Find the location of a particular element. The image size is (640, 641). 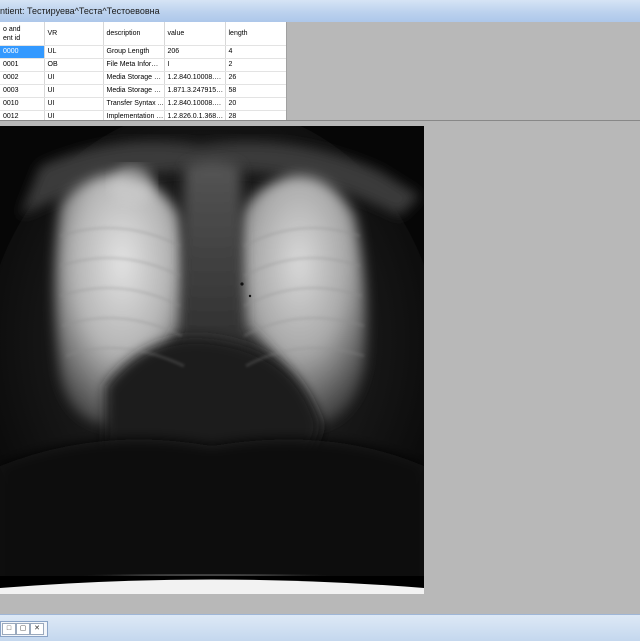

column-header-vr: VR is located at coordinates (74, 34).